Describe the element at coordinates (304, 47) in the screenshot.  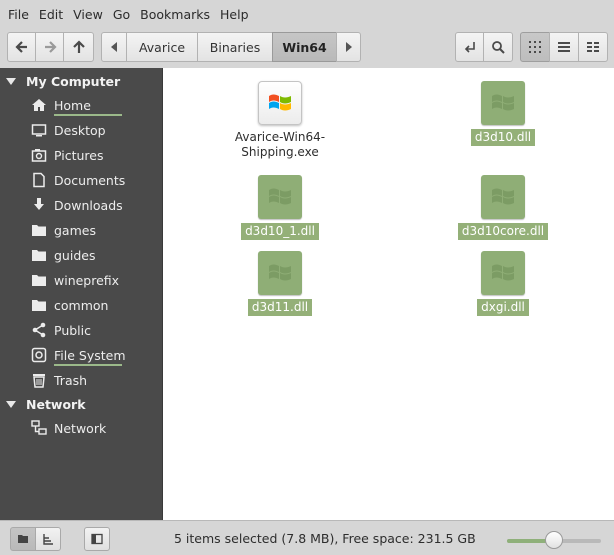
I see `breadcrumb-win64: Win64` at that location.